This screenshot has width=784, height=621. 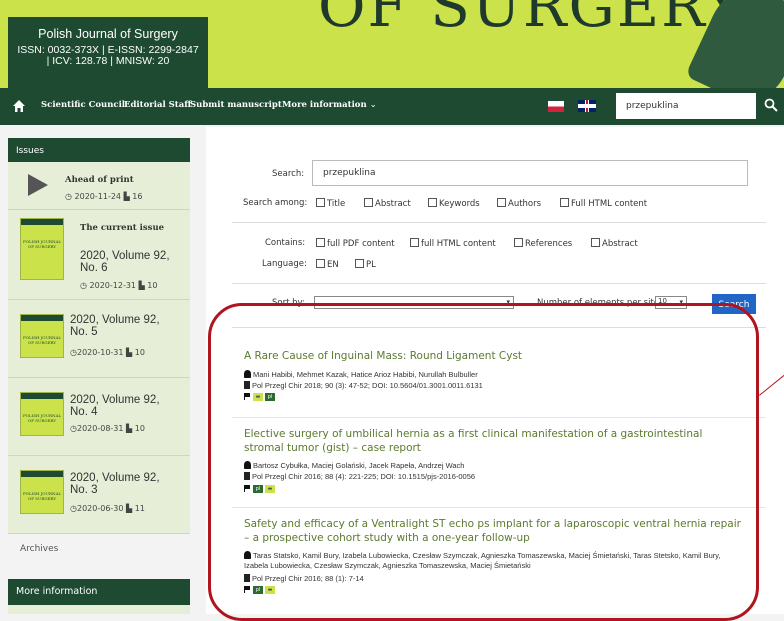 I want to click on per-site-select: 10 ▾, so click(x=671, y=302).